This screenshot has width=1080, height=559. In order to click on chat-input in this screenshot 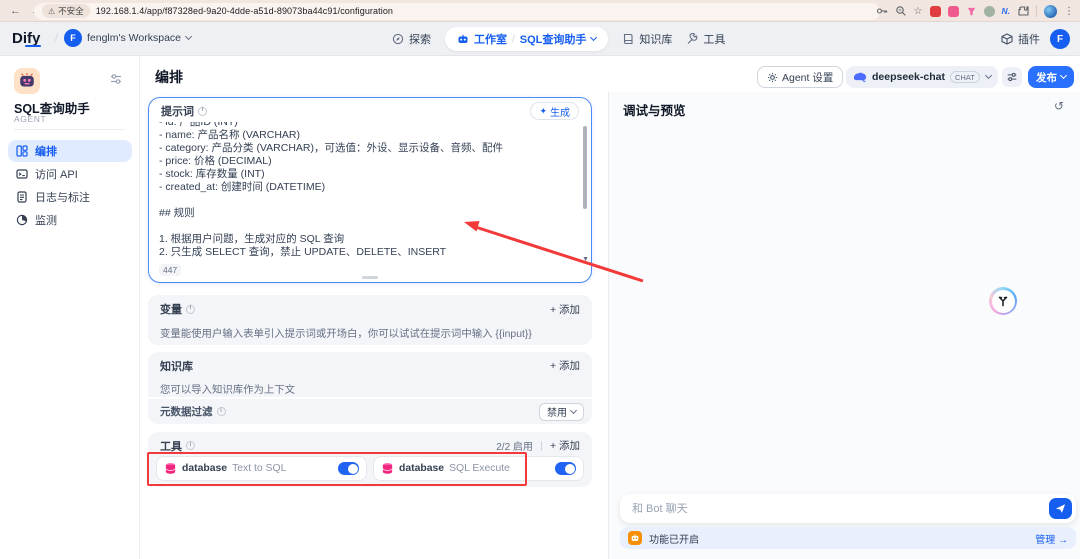, I will do `click(834, 508)`.